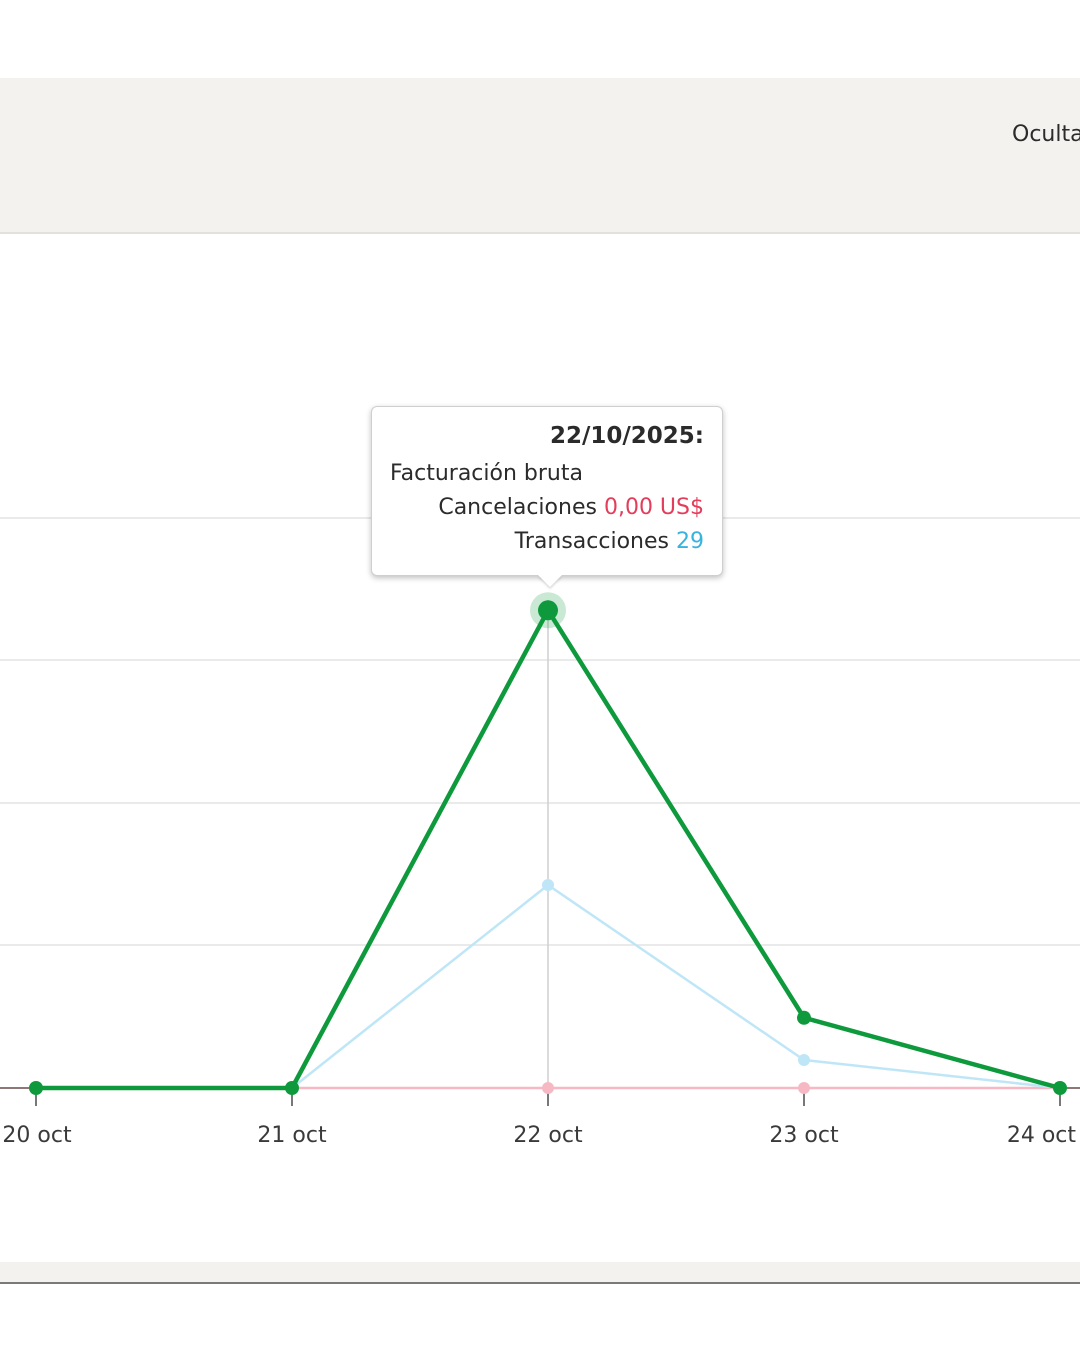 The width and height of the screenshot is (1080, 1350). I want to click on tooltip-row-trans: Transacciones 29, so click(547, 542).